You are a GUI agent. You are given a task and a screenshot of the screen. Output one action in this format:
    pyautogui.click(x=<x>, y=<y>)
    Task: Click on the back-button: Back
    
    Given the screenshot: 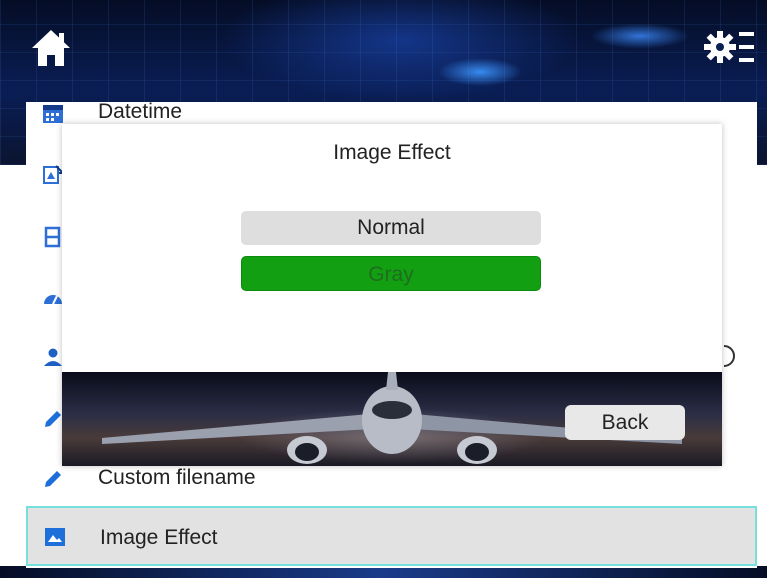 What is the action you would take?
    pyautogui.click(x=625, y=422)
    